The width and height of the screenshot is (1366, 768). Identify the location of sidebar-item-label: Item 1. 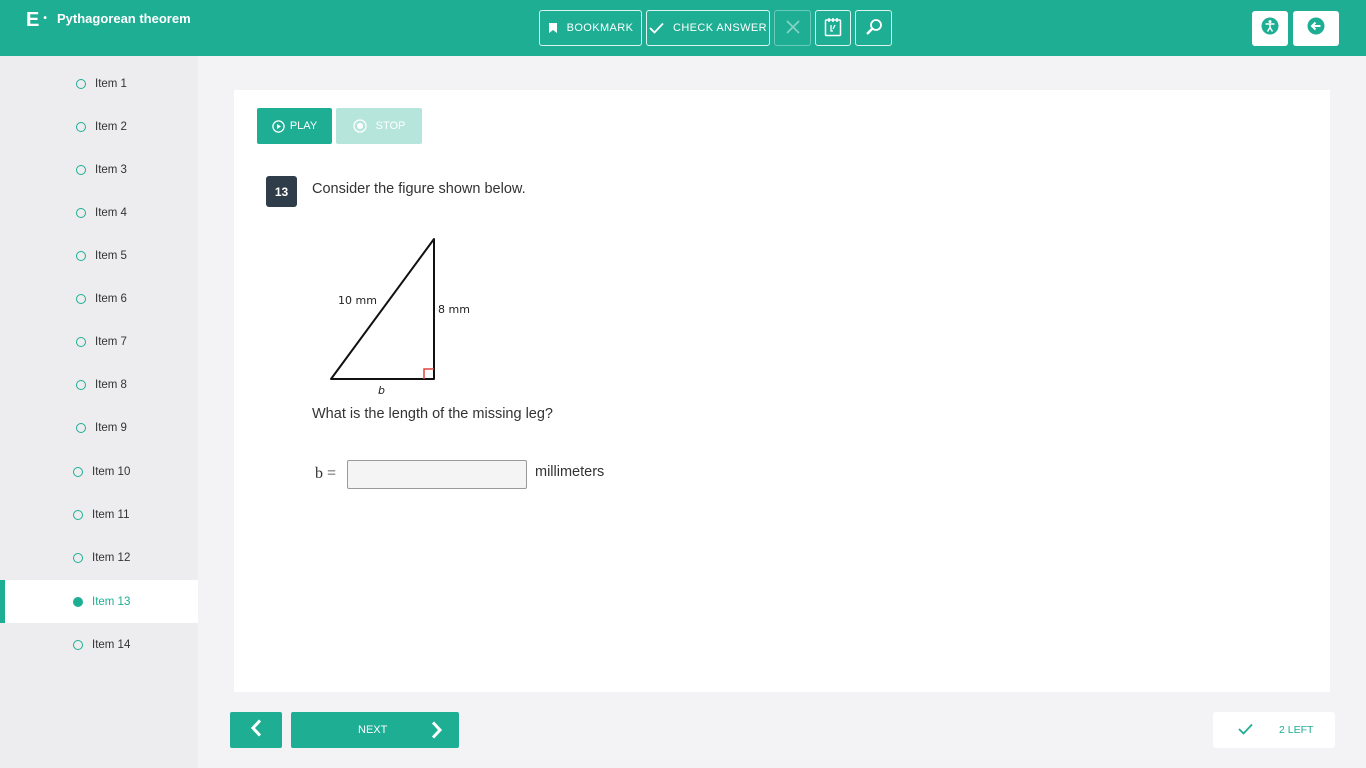
(111, 83).